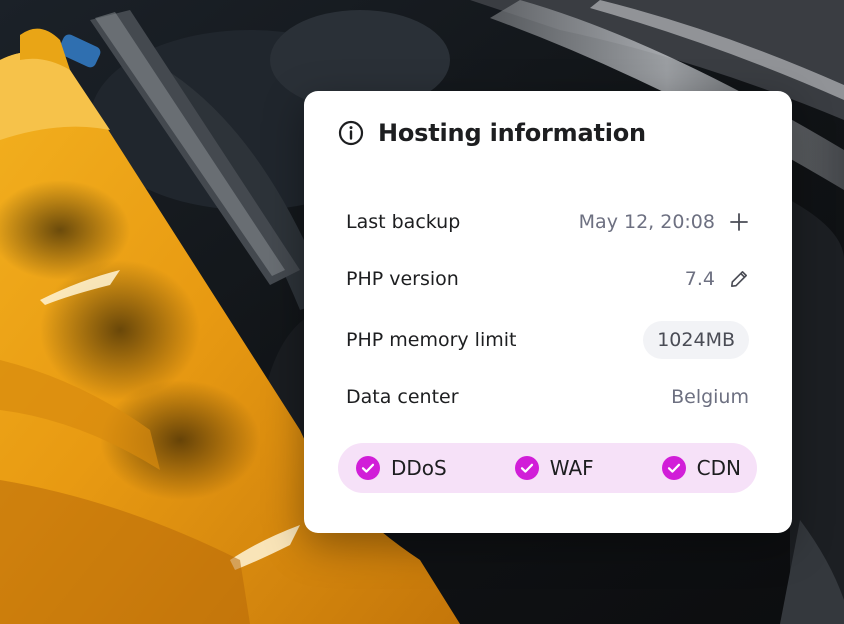 The image size is (844, 624). I want to click on php-version-value: 7.4, so click(699, 279).